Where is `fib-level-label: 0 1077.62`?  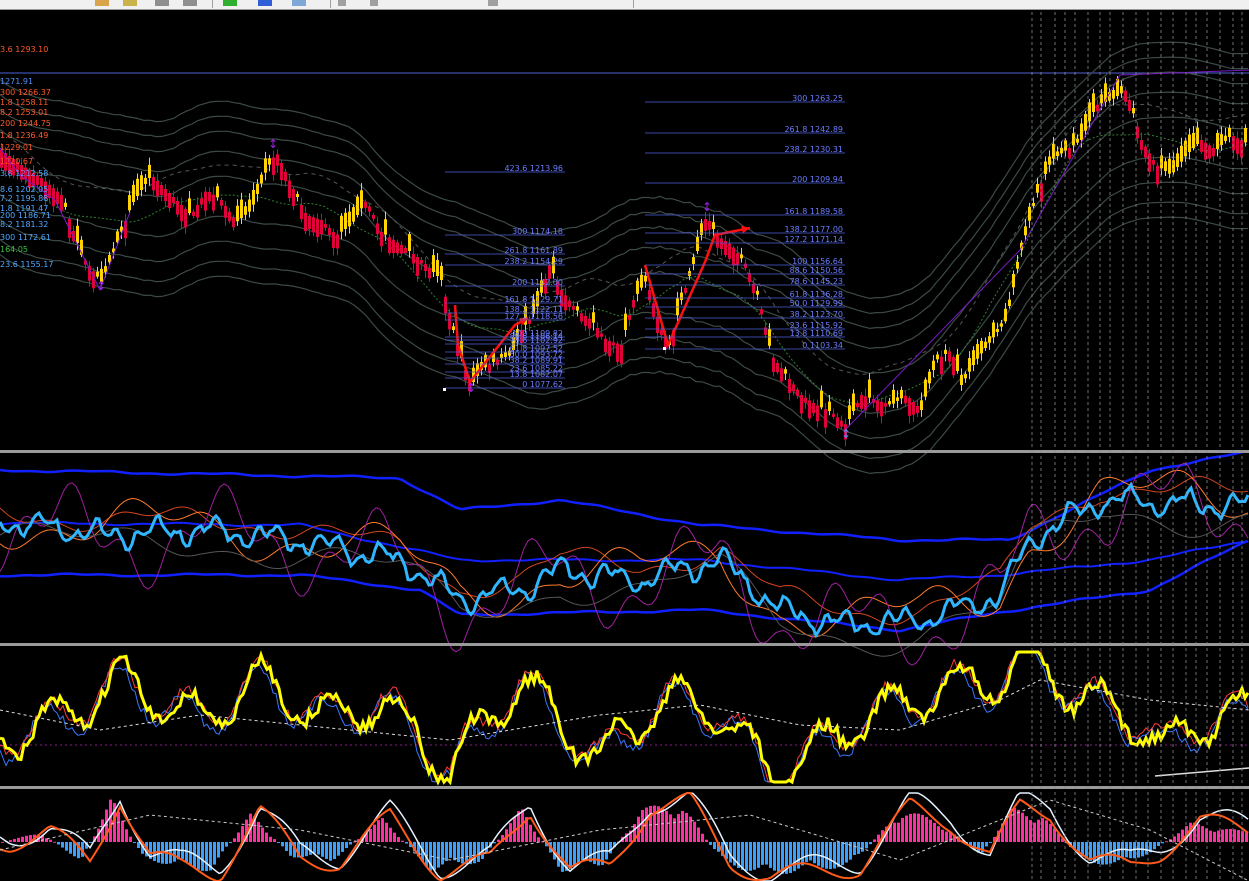 fib-level-label: 0 1077.62 is located at coordinates (542, 384).